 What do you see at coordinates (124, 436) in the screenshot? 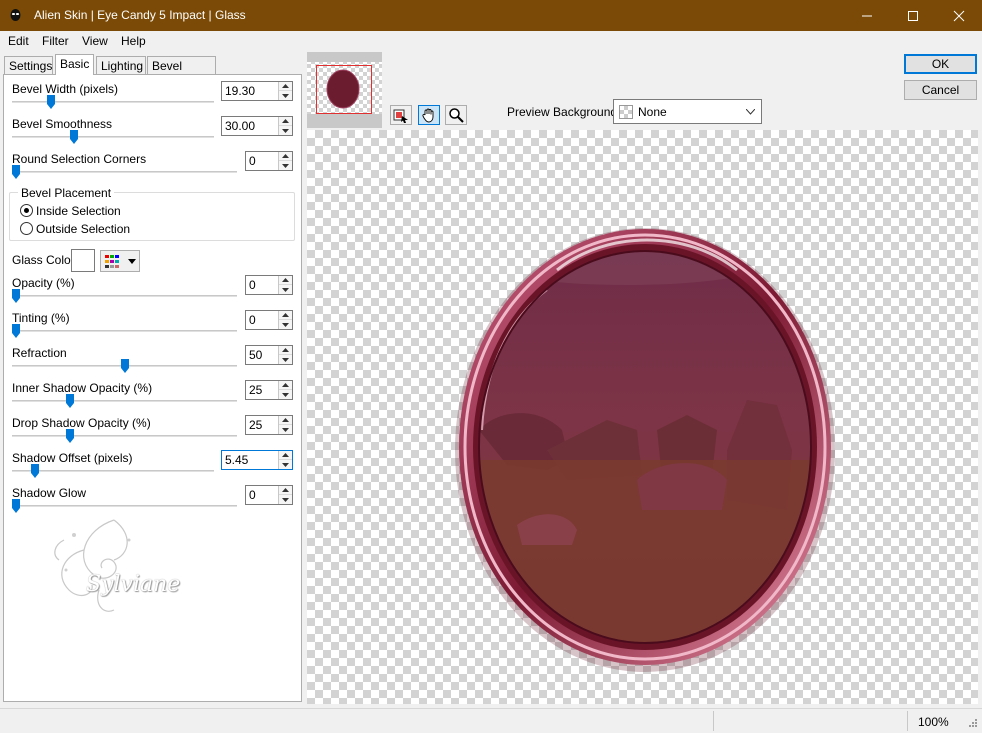
I see `drop-shadow-opacity-track` at bounding box center [124, 436].